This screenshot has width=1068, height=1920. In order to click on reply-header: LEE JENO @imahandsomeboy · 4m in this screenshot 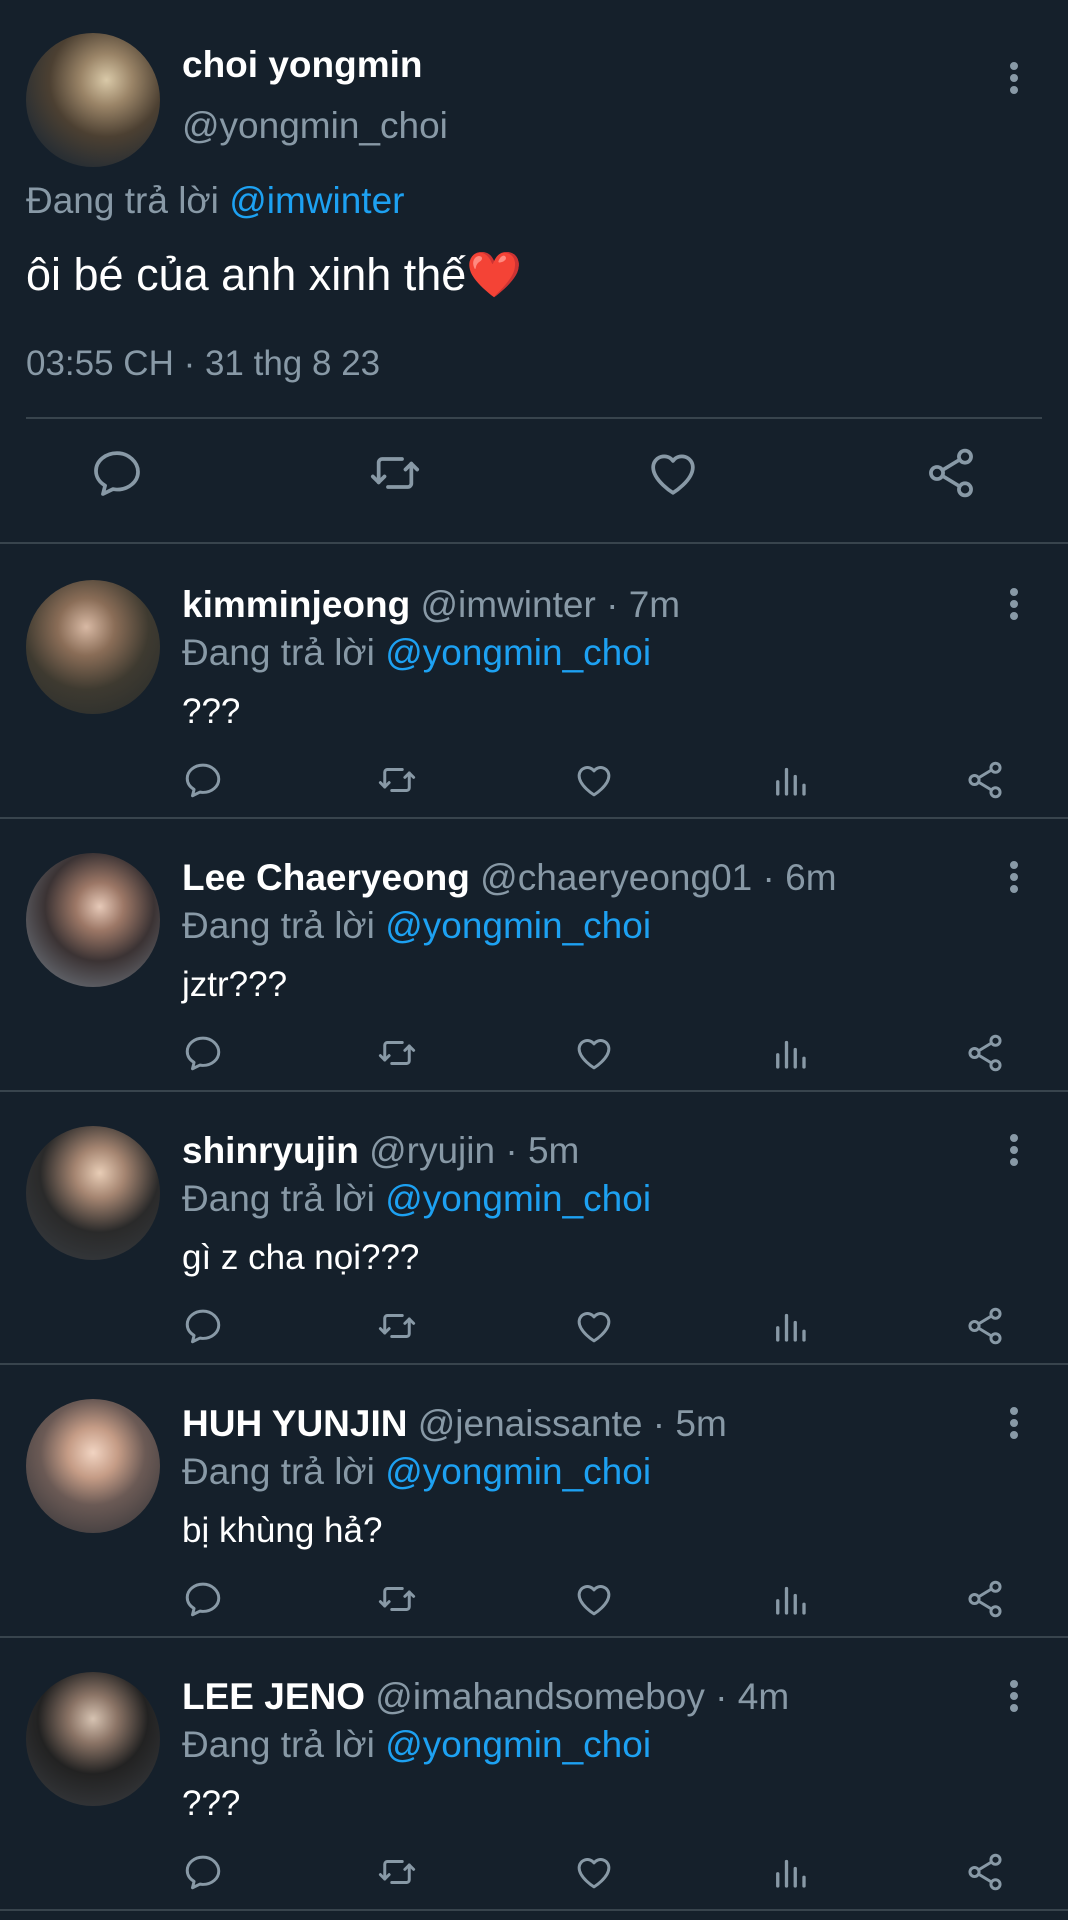, I will do `click(485, 1697)`.